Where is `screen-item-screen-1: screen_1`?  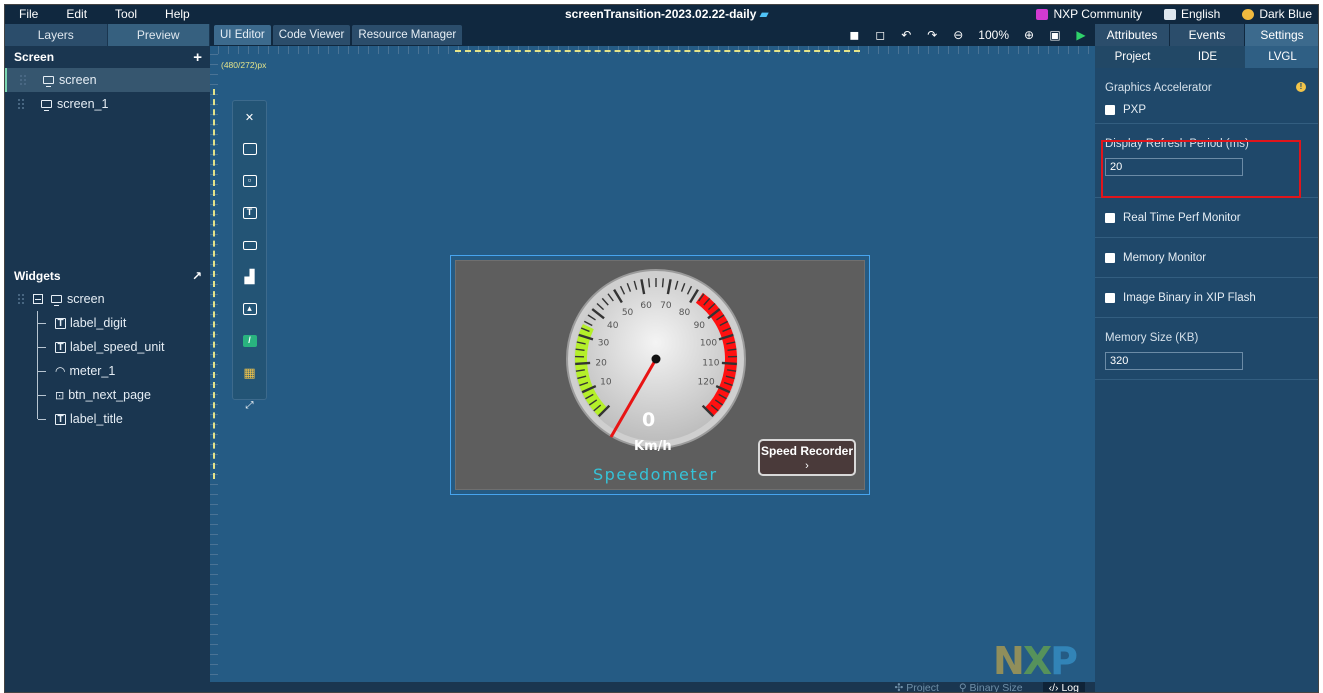
screen-item-screen-1: screen_1 is located at coordinates (107, 104).